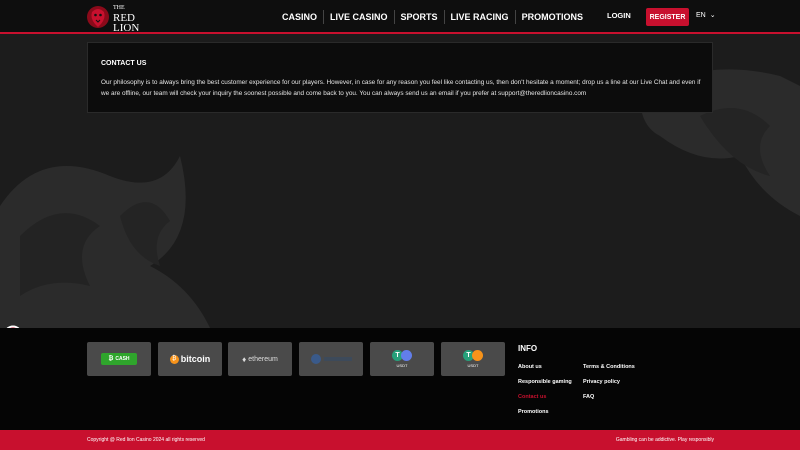 This screenshot has height=450, width=800. Describe the element at coordinates (552, 17) in the screenshot. I see `nav-promotions: PROMOTIONS` at that location.